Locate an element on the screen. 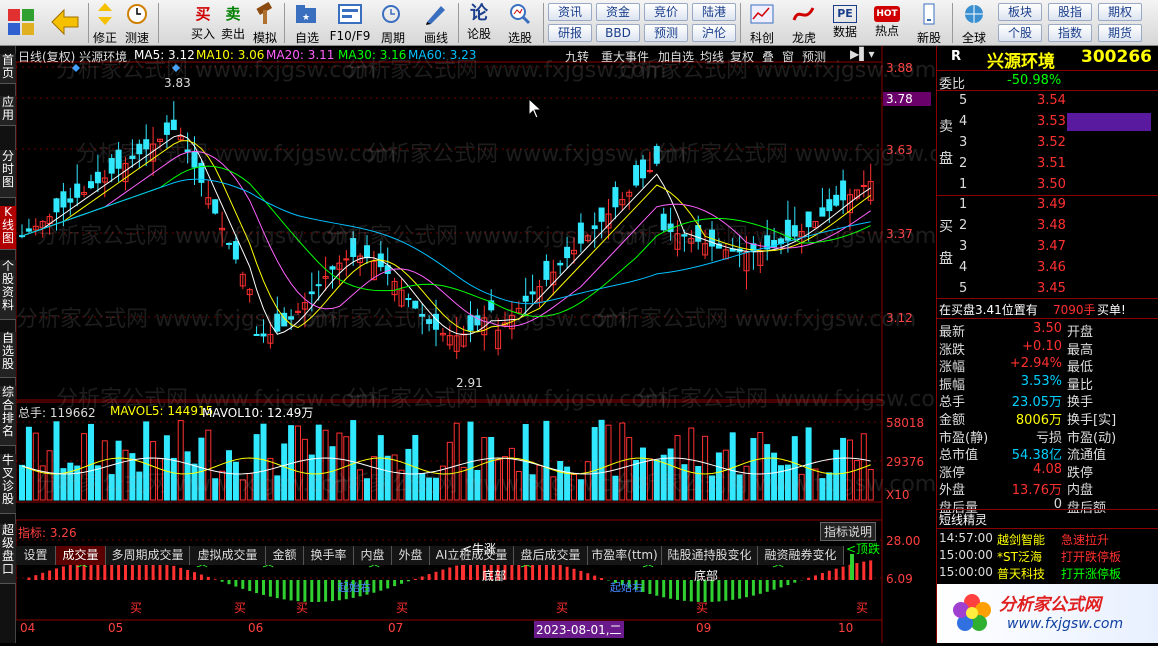 The height and width of the screenshot is (646, 1158). data-button: PE 数据 is located at coordinates (845, 23).